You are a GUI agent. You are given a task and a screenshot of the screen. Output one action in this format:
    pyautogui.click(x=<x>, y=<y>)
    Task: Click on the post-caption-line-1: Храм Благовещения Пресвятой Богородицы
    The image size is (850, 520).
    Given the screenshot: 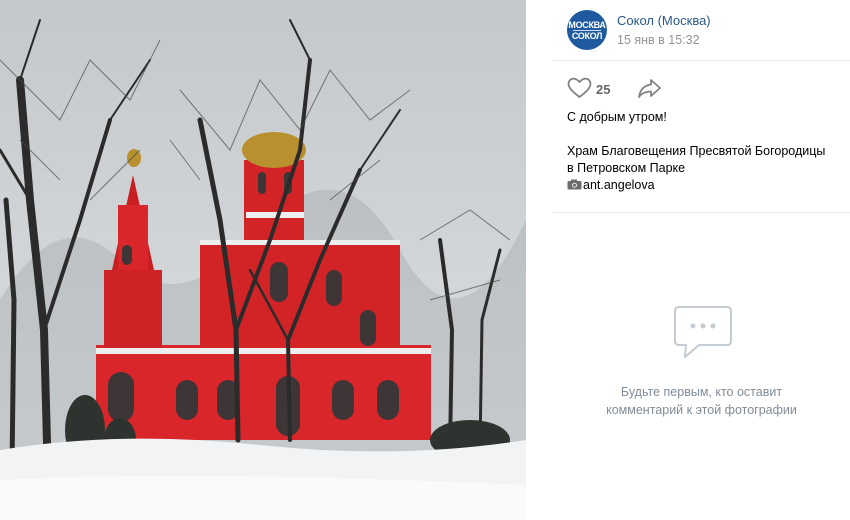 What is the action you would take?
    pyautogui.click(x=696, y=151)
    